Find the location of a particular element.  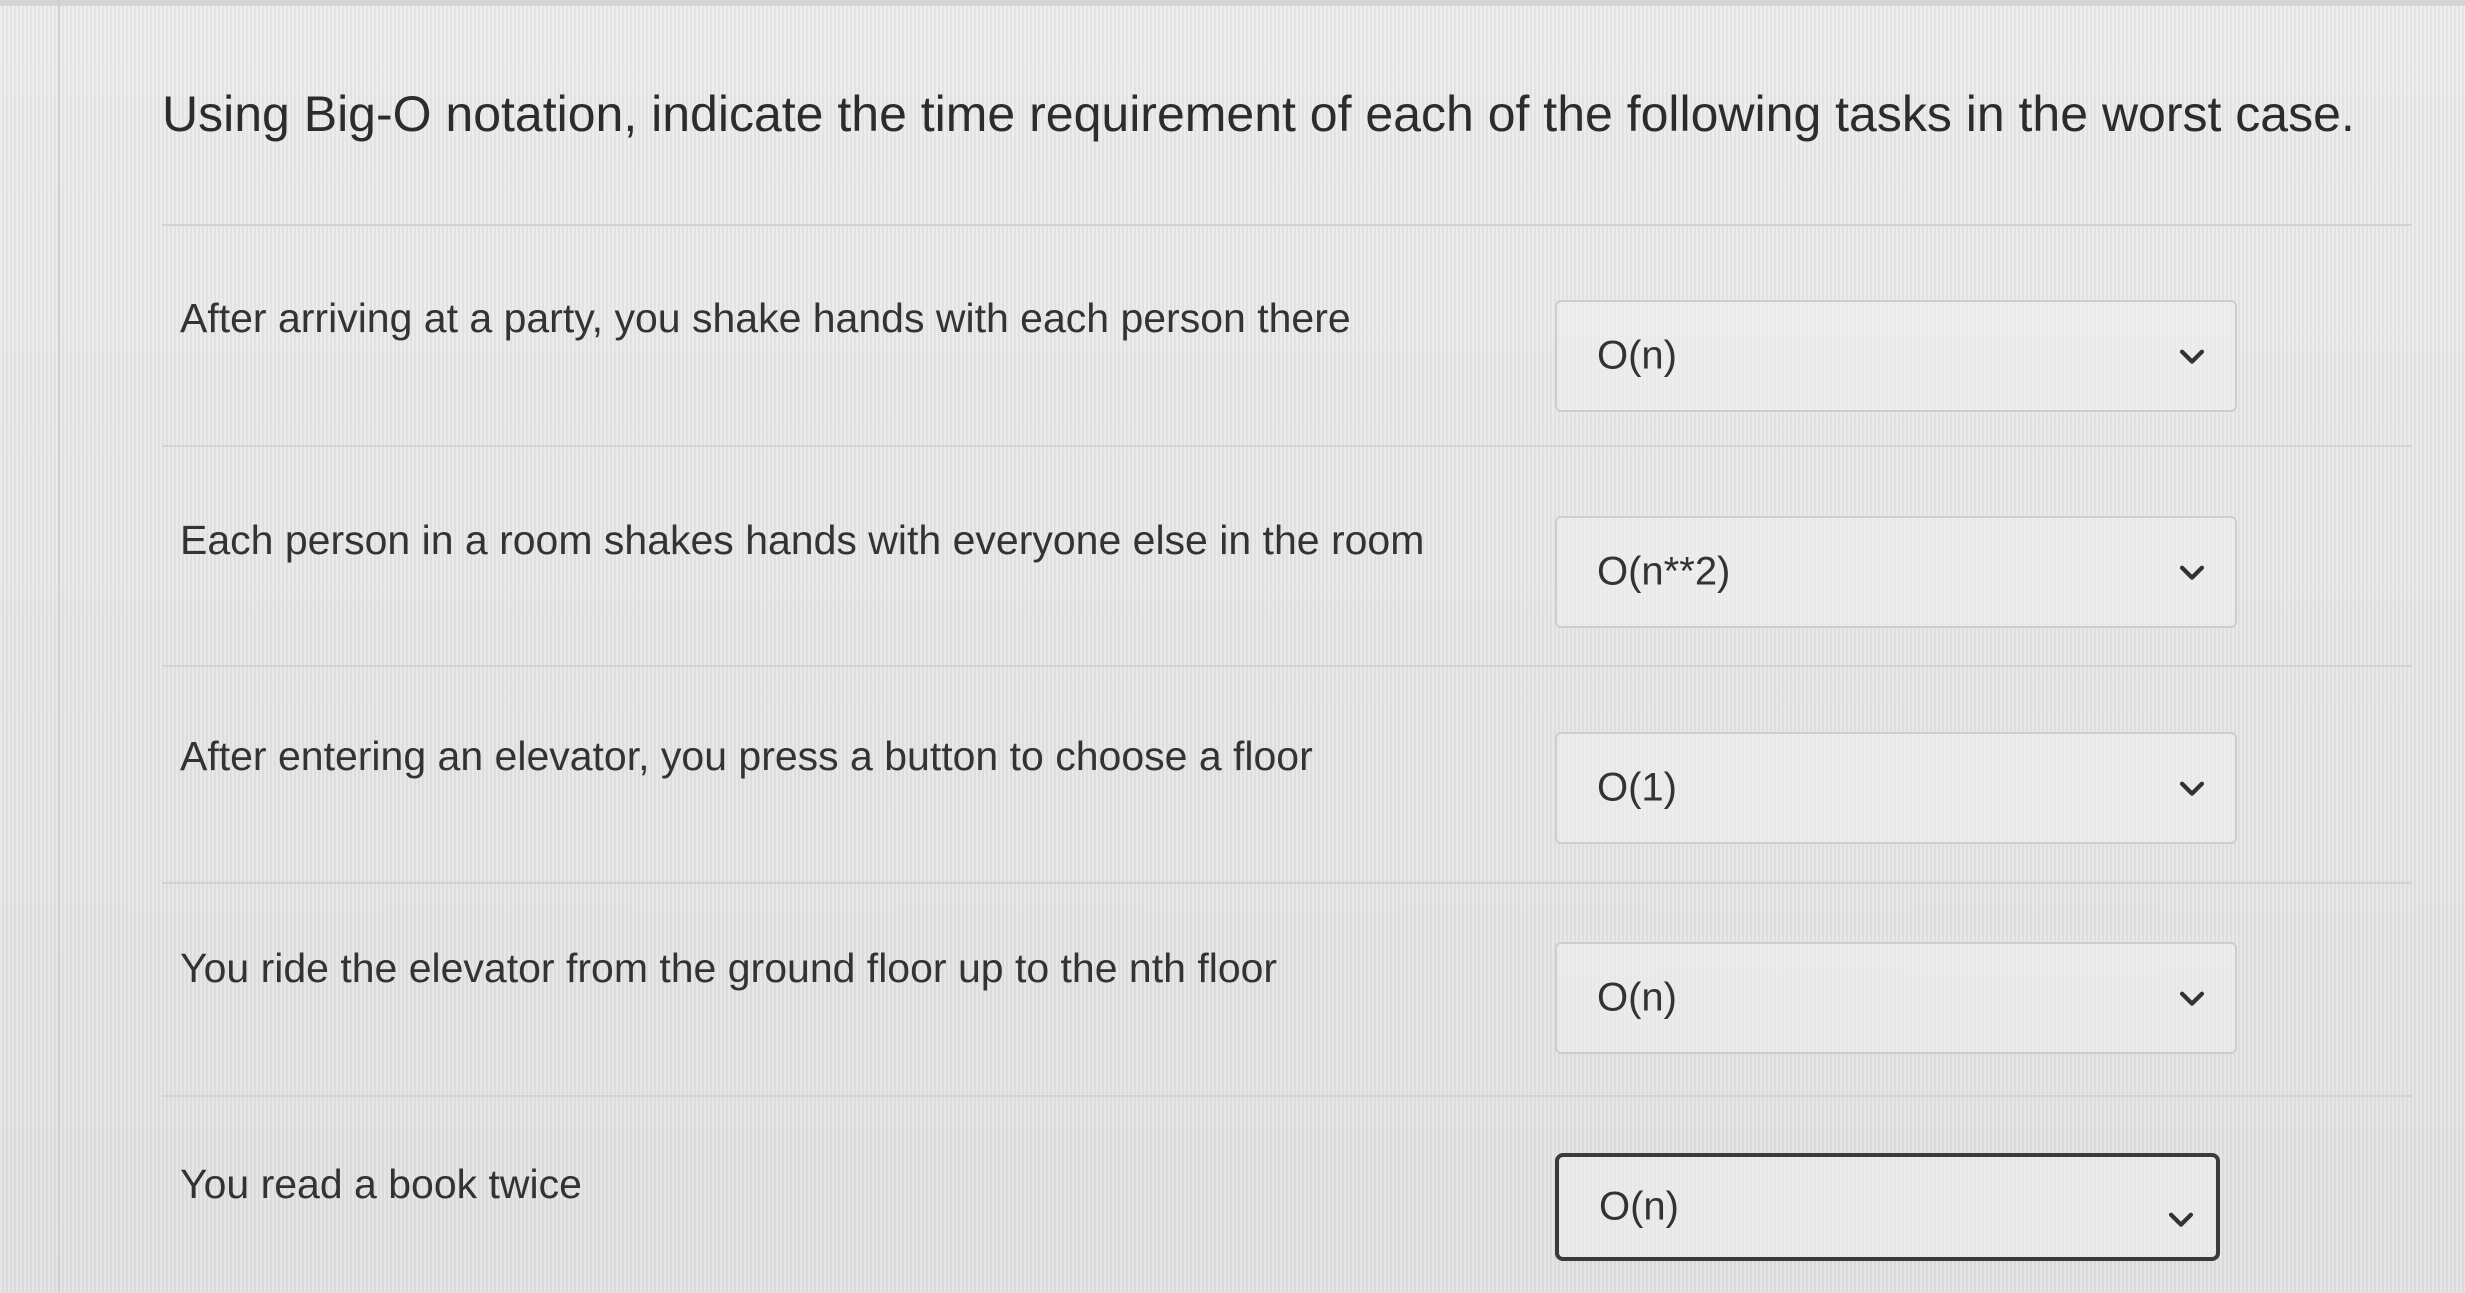

complexity-select-4: O(n) is located at coordinates (1896, 998).